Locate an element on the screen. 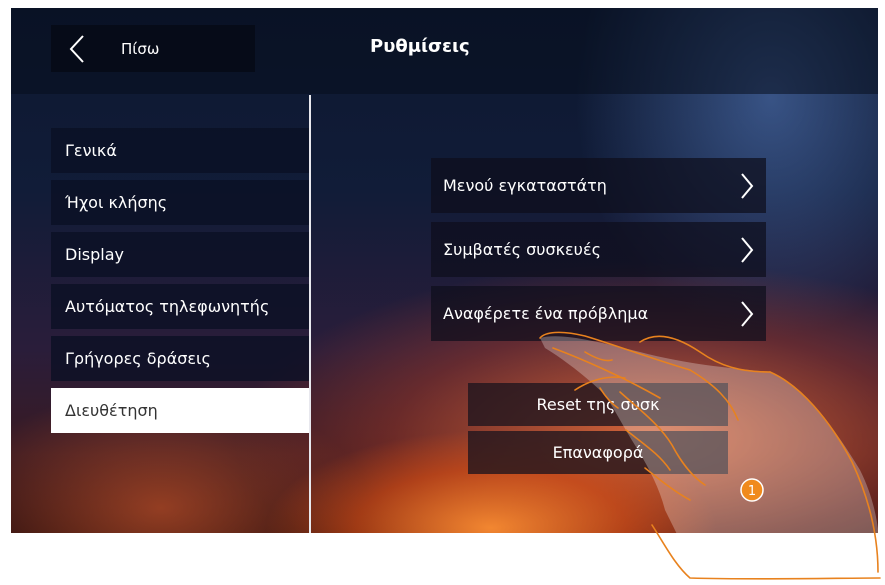 The image size is (885, 585). restore-button: Επαναφορά is located at coordinates (598, 452).